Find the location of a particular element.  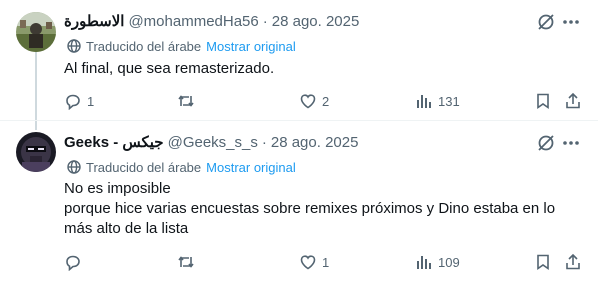

tweet-text: Al final, que sea remasterizado. is located at coordinates (324, 69).